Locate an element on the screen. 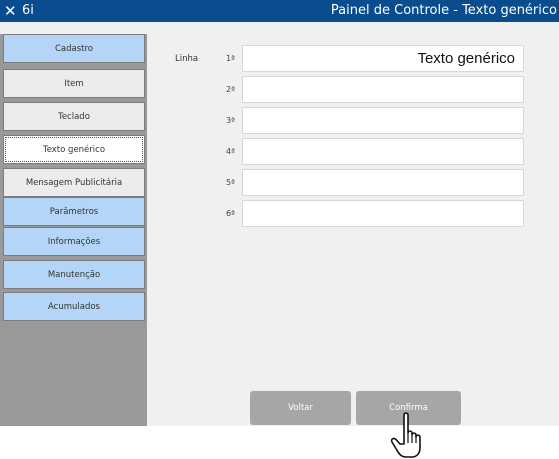 This screenshot has height=459, width=559. sidebar-item-label: Informações is located at coordinates (74, 241).